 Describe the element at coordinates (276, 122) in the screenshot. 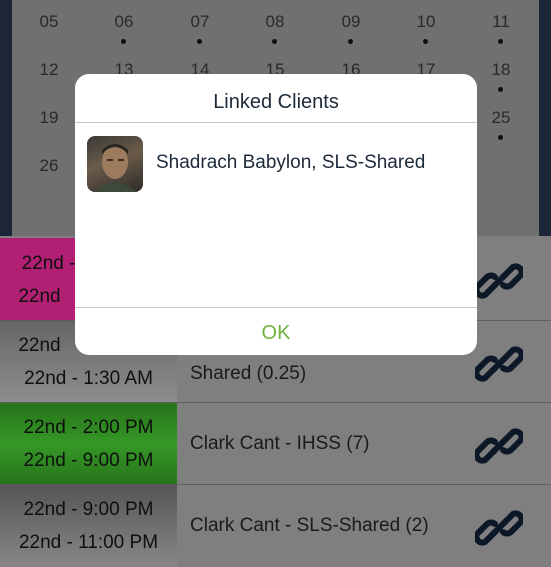

I see `dialog-divider` at that location.